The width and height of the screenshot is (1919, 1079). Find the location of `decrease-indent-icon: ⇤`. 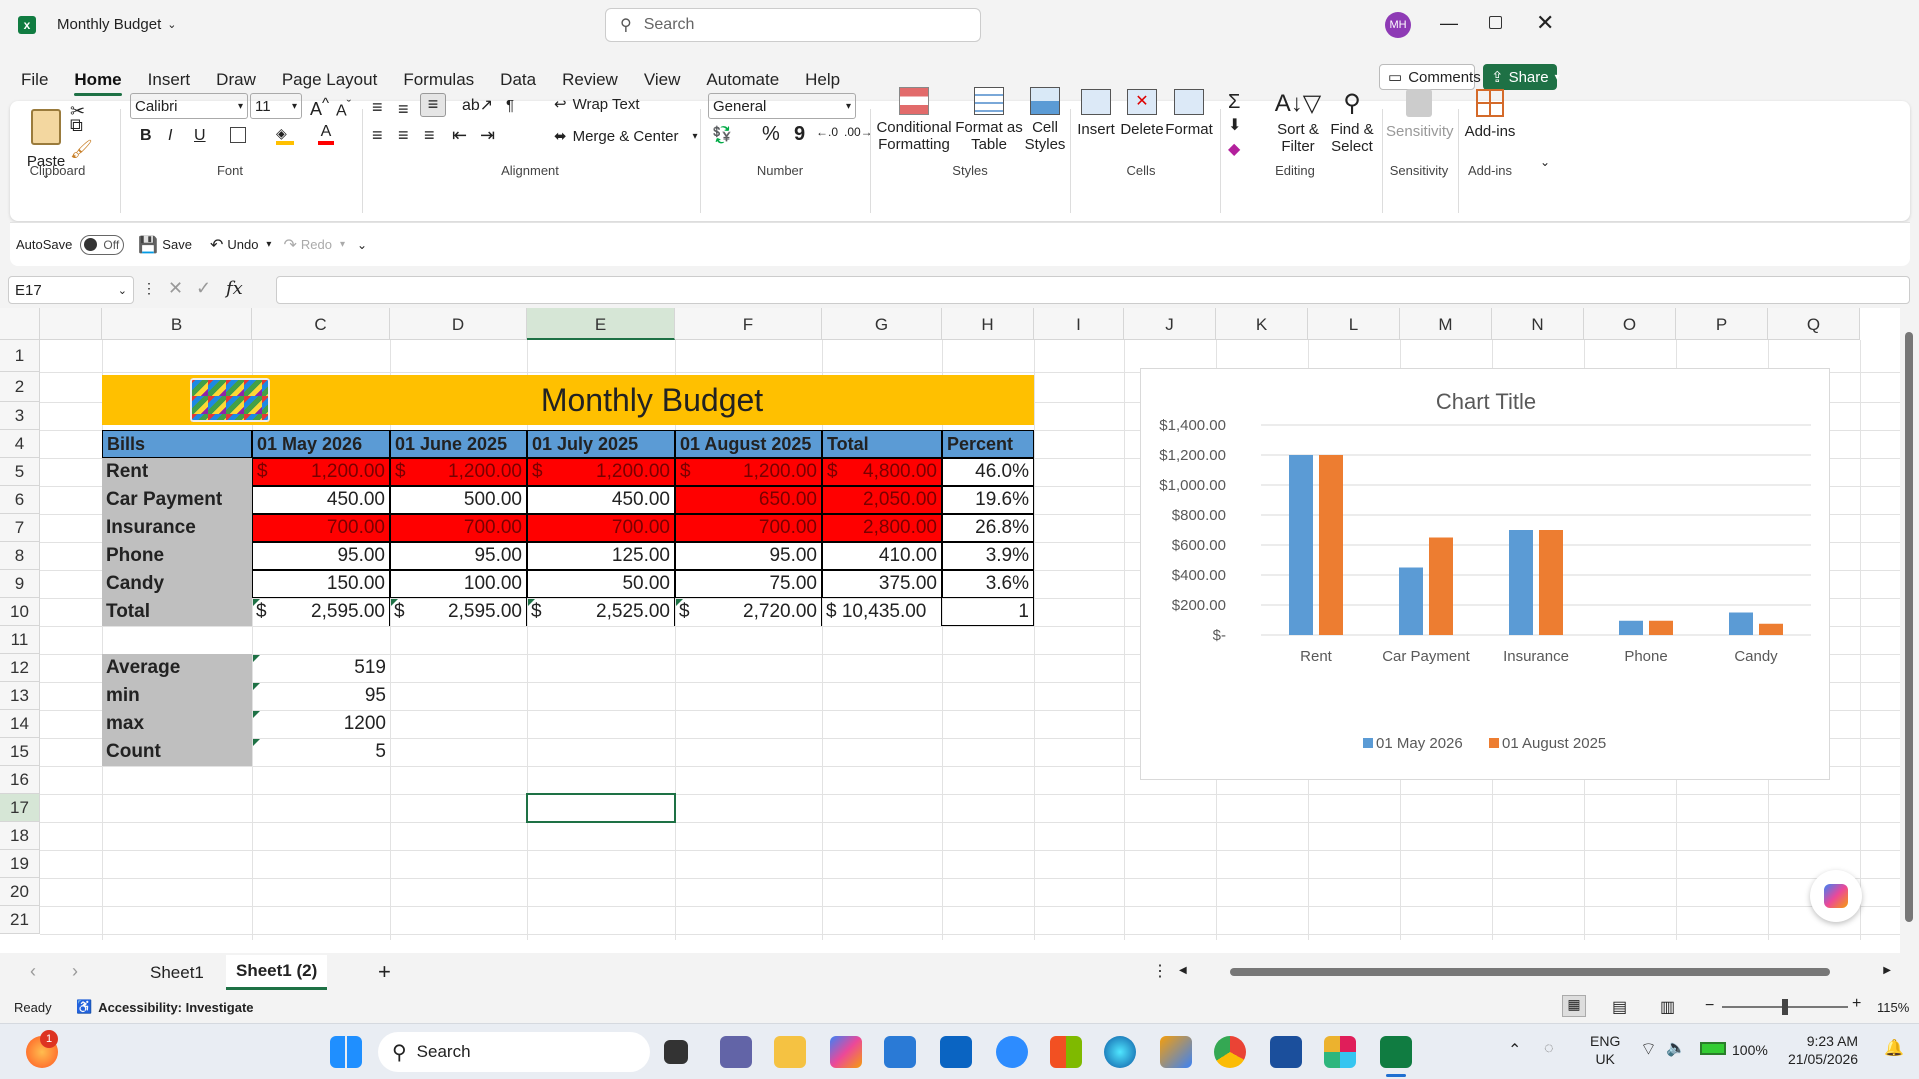

decrease-indent-icon: ⇤ is located at coordinates (459, 135).